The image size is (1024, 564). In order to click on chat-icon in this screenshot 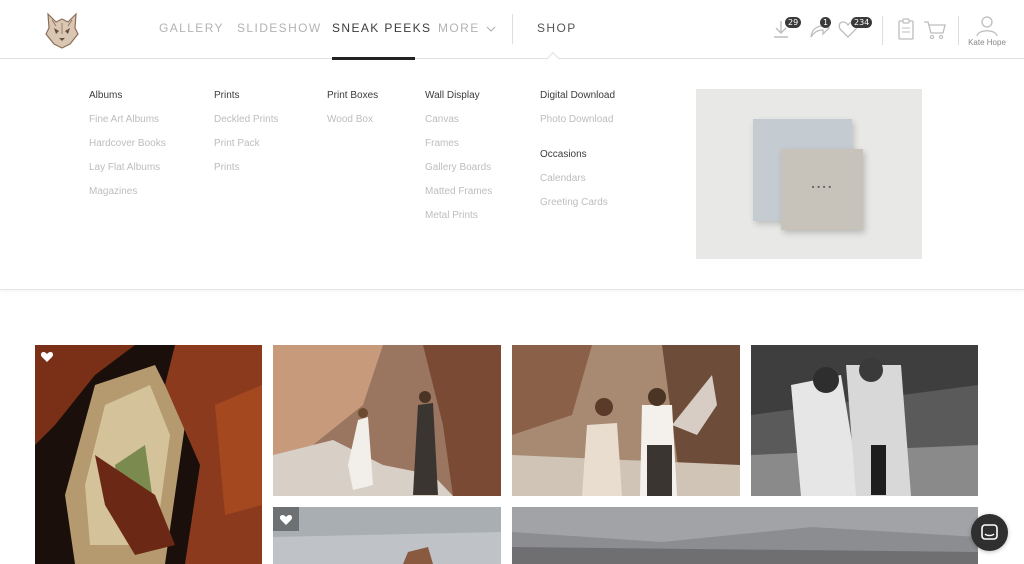, I will do `click(989, 532)`.